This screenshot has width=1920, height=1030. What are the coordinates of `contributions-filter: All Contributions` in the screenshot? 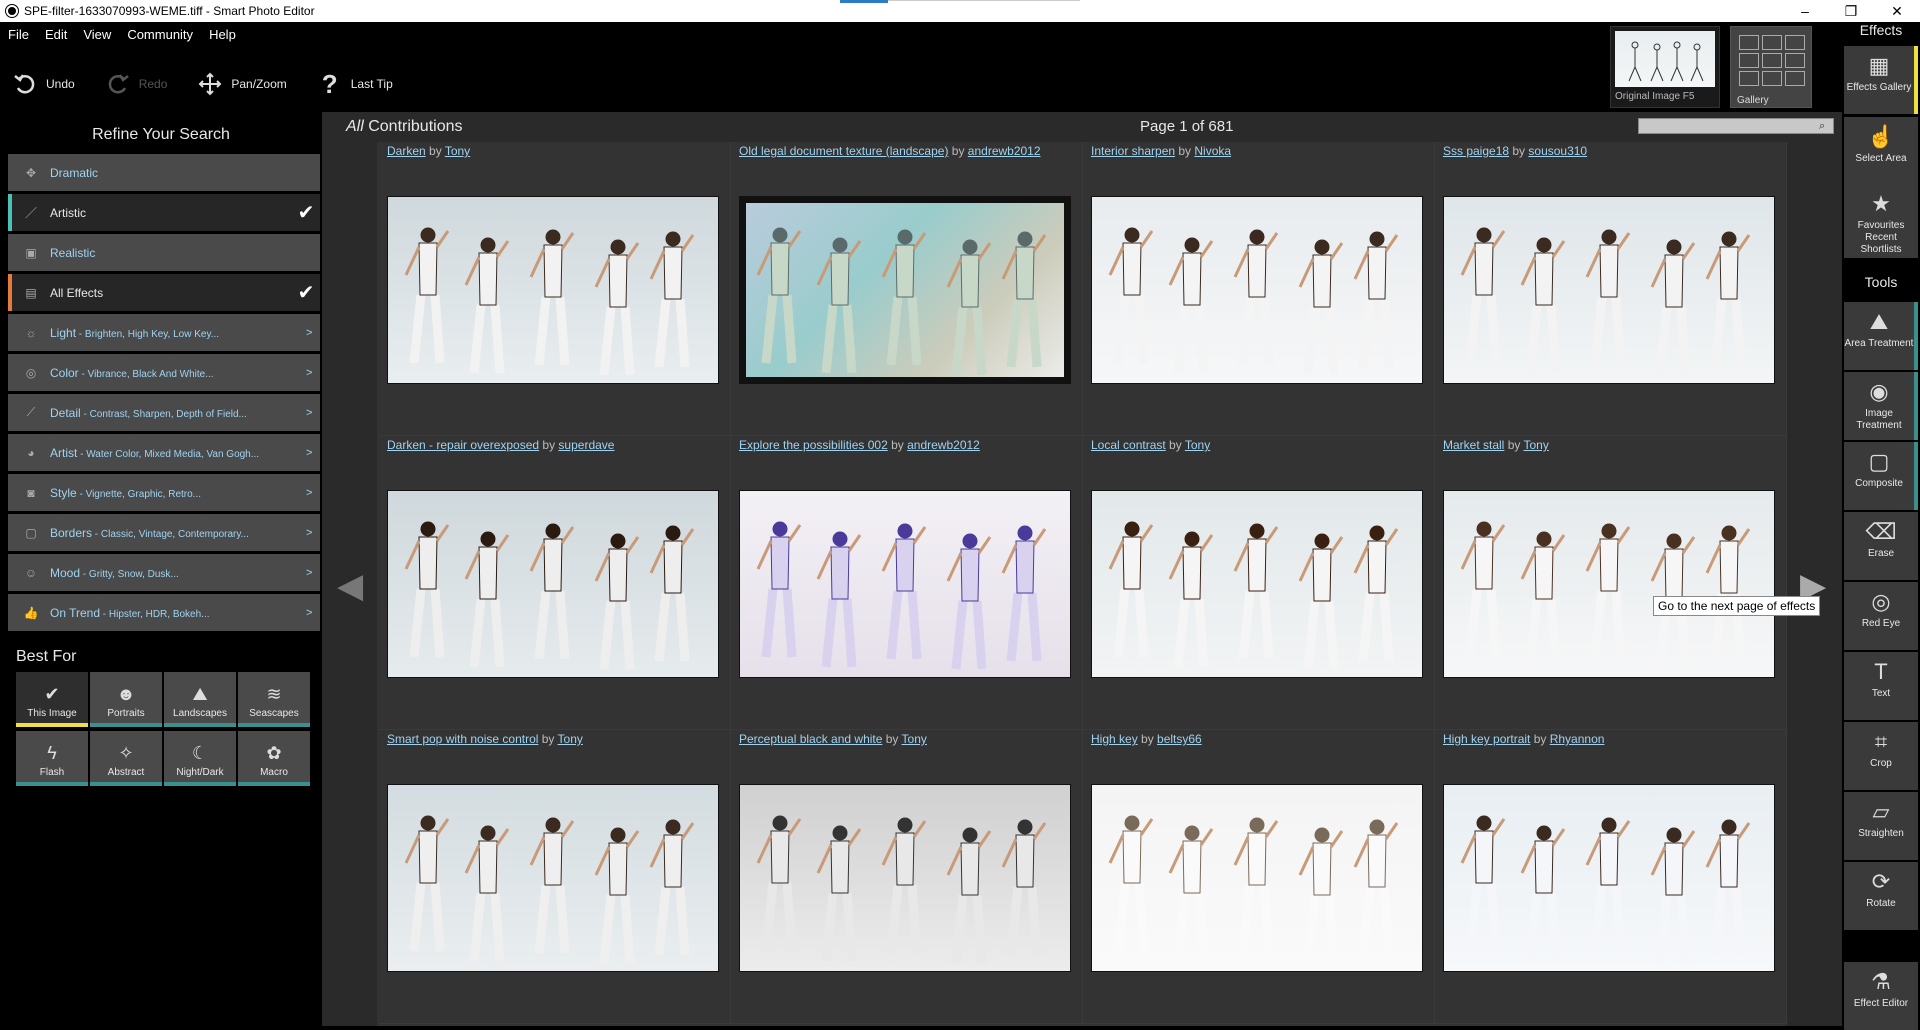 It's located at (404, 127).